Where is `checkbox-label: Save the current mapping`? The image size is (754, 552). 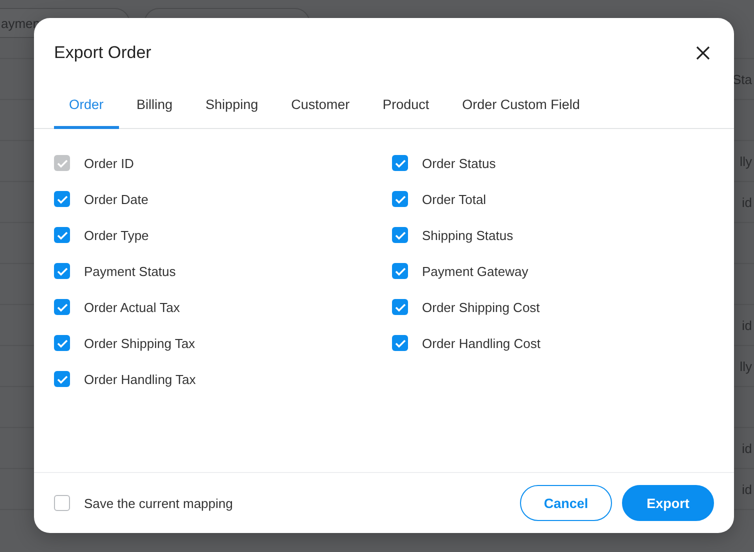 checkbox-label: Save the current mapping is located at coordinates (158, 503).